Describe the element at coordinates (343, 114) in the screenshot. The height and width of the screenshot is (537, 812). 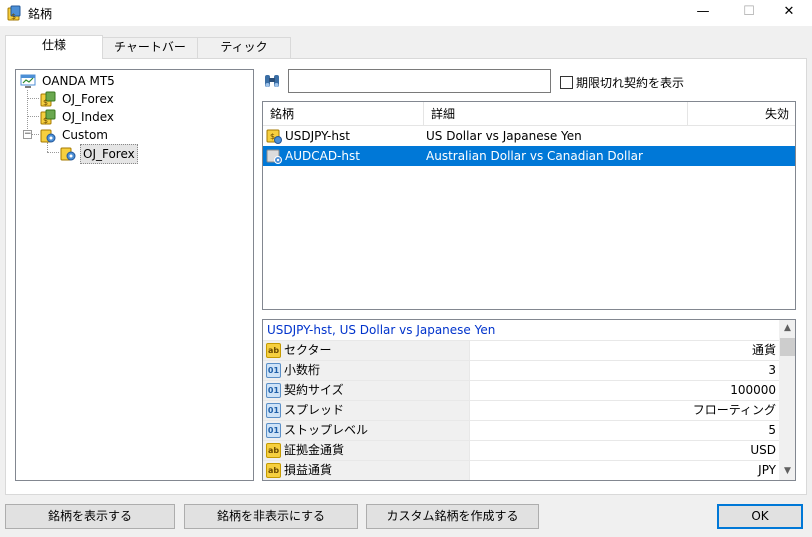
I see `column-header-symbol: 銘柄` at that location.